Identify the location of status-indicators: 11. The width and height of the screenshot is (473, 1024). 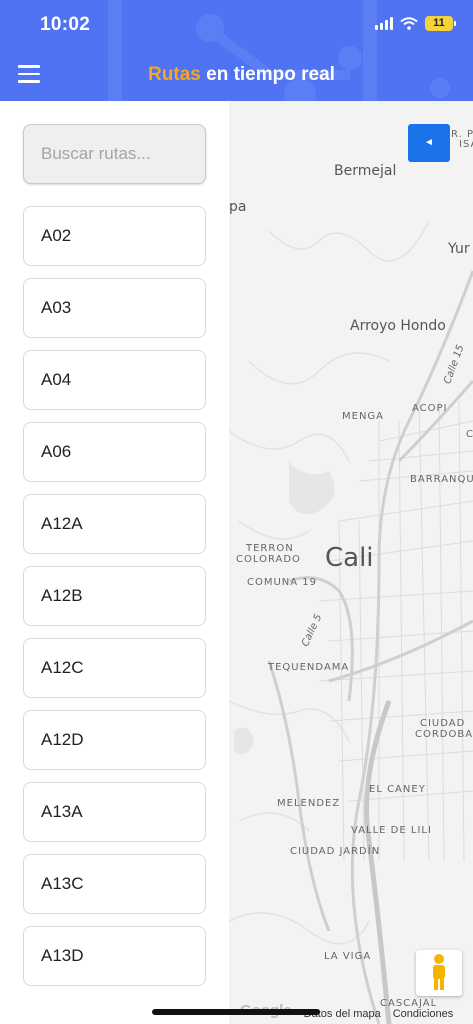
(415, 23).